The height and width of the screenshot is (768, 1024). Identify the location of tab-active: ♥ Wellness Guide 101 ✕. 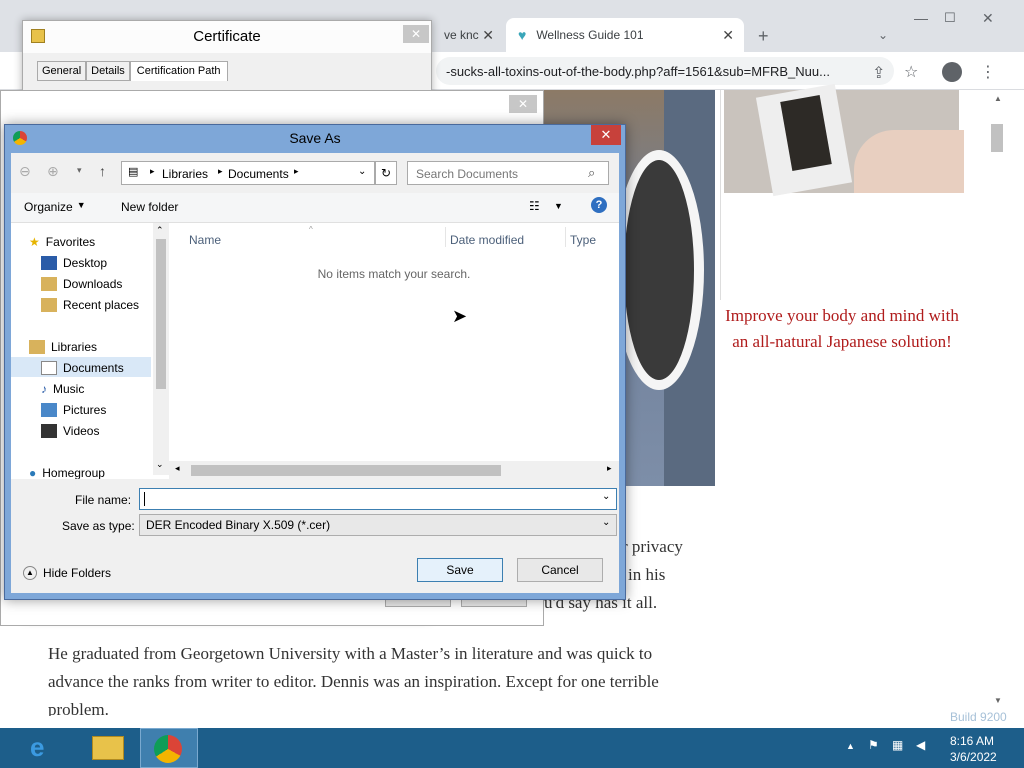
(625, 35).